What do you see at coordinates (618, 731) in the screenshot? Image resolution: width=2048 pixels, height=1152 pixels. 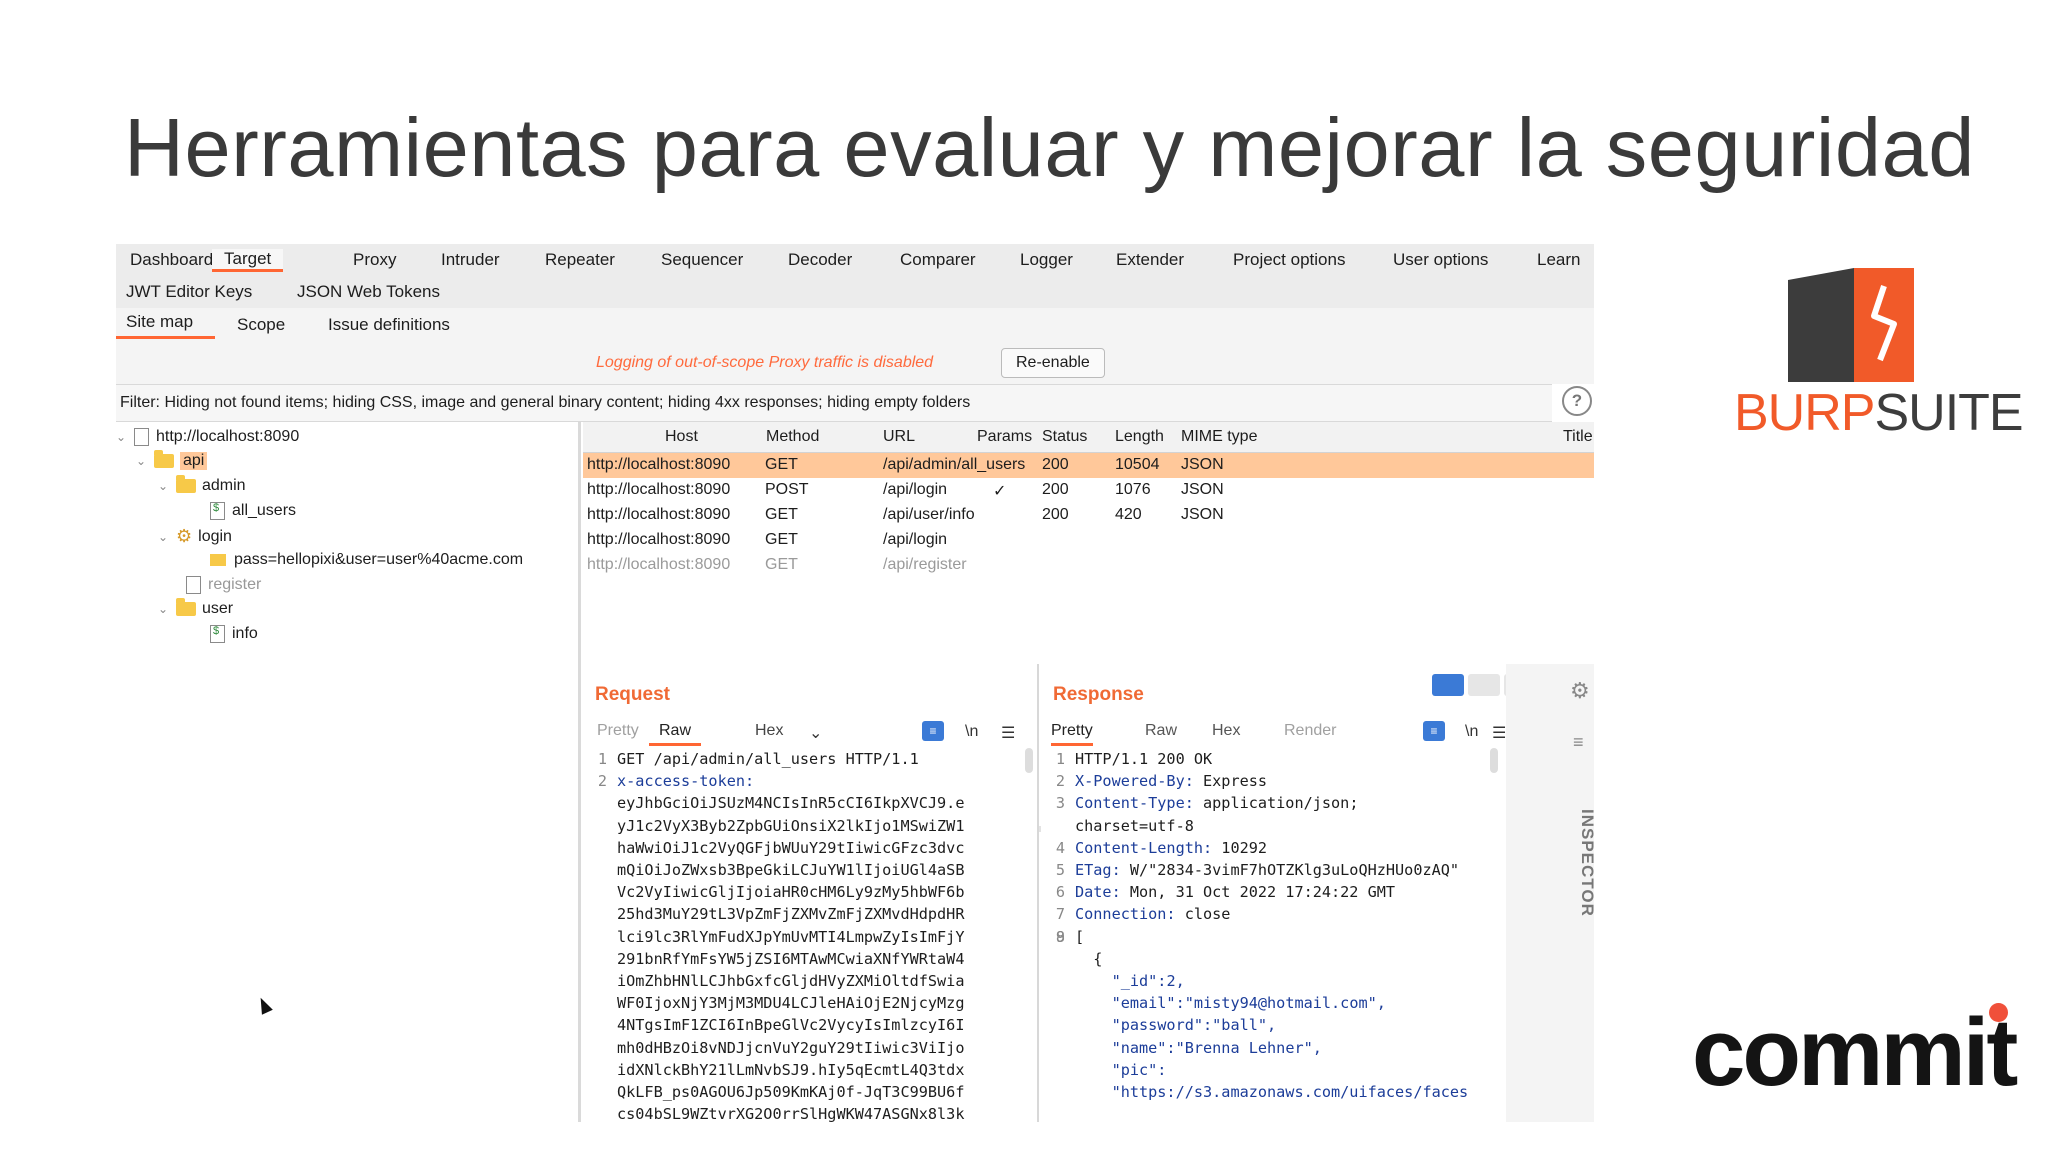 I see `request-tab-pretty: Pretty` at bounding box center [618, 731].